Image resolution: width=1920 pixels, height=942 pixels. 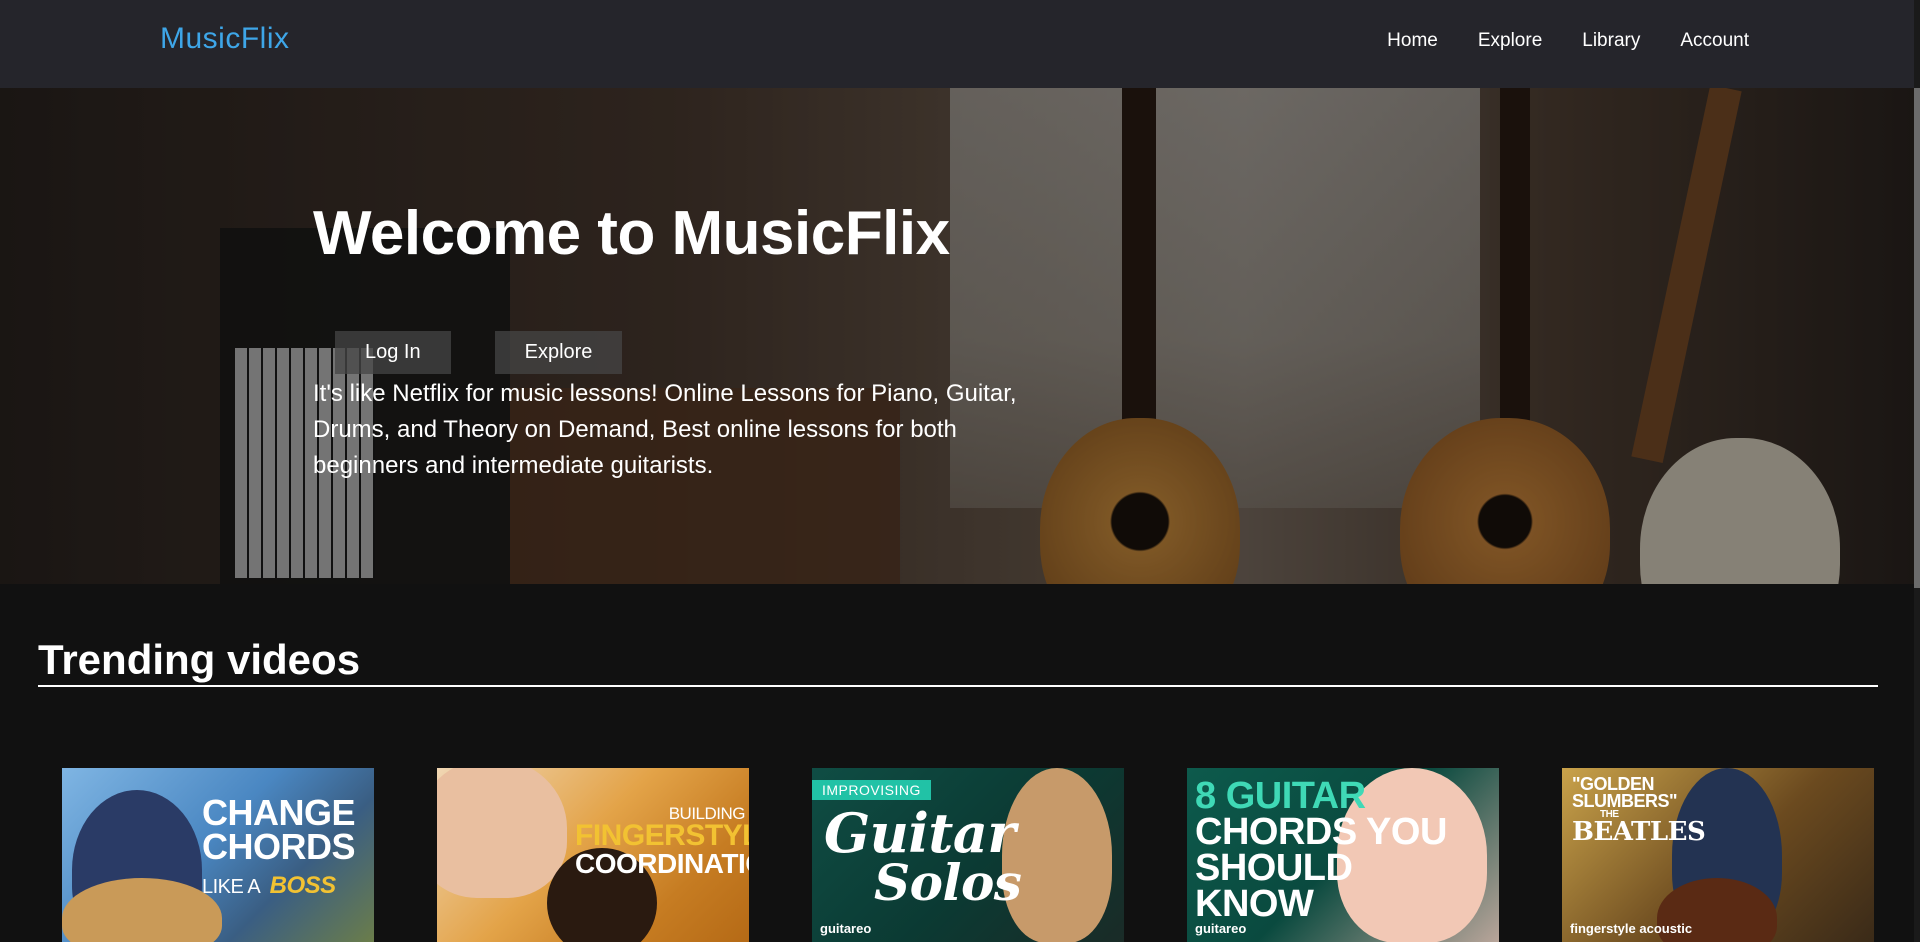 What do you see at coordinates (662, 863) in the screenshot?
I see `thumb-line-3: COORDINATION` at bounding box center [662, 863].